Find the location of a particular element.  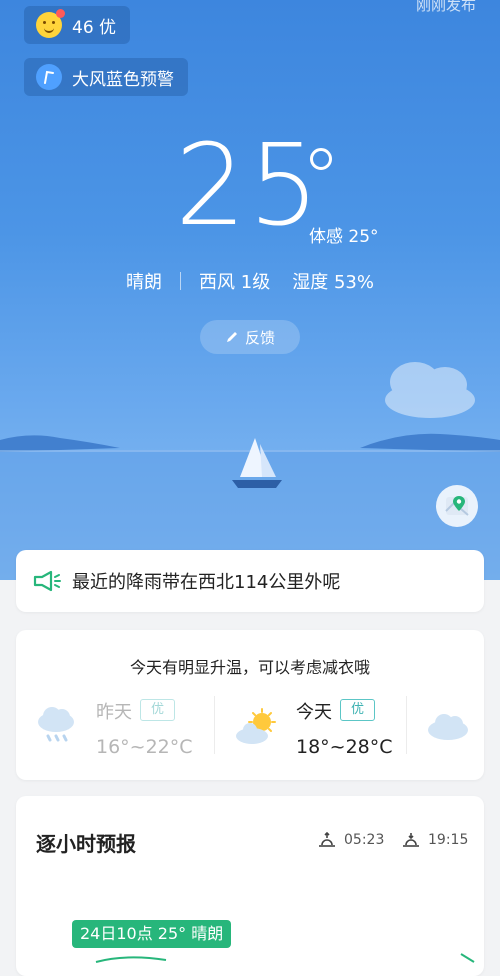

sunset-icon is located at coordinates (411, 840).